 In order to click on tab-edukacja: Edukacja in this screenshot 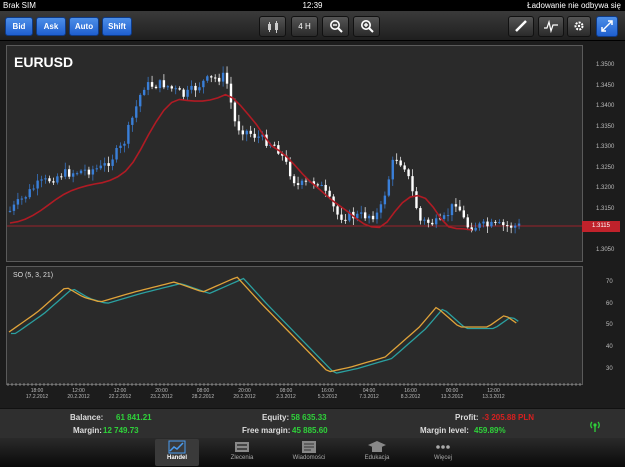, I will do `click(377, 452)`.